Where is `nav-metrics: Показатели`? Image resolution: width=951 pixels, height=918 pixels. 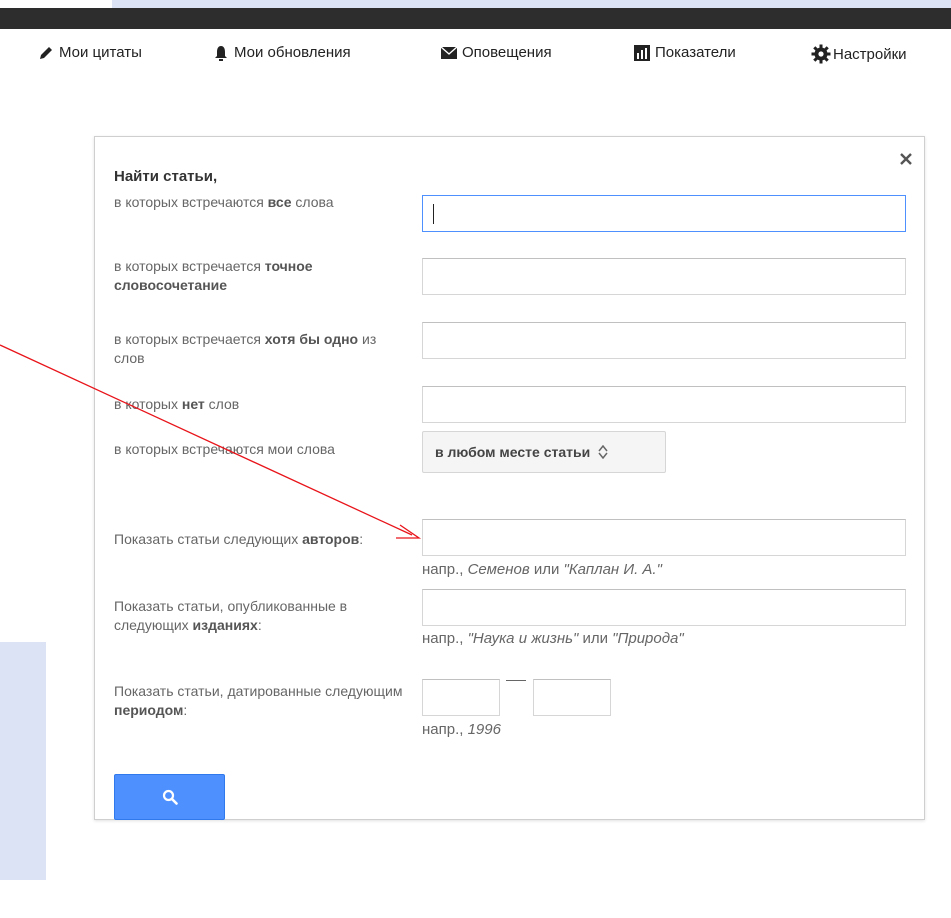 nav-metrics: Показатели is located at coordinates (685, 52).